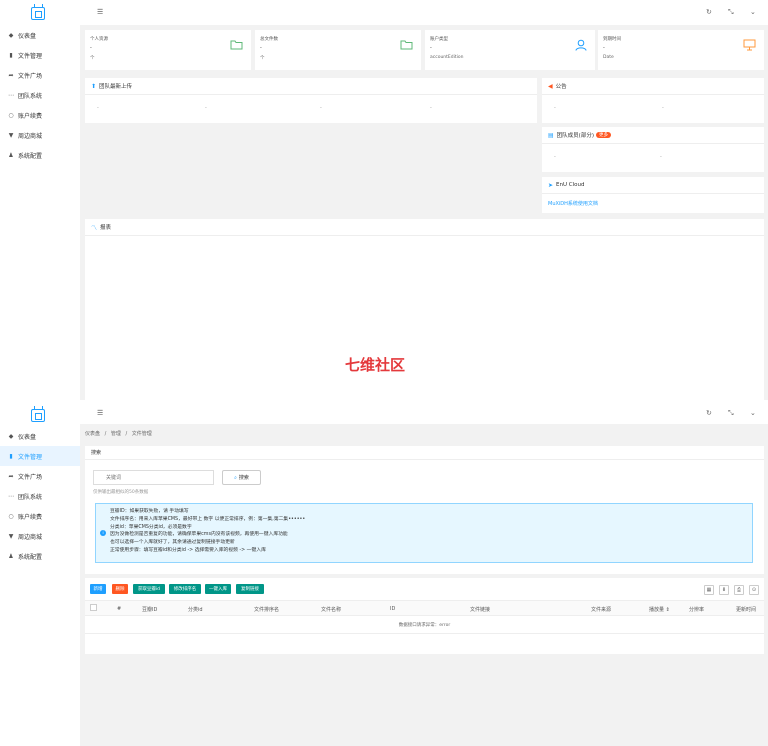 The image size is (768, 746). What do you see at coordinates (93, 607) in the screenshot?
I see `select-all-checkbox` at bounding box center [93, 607].